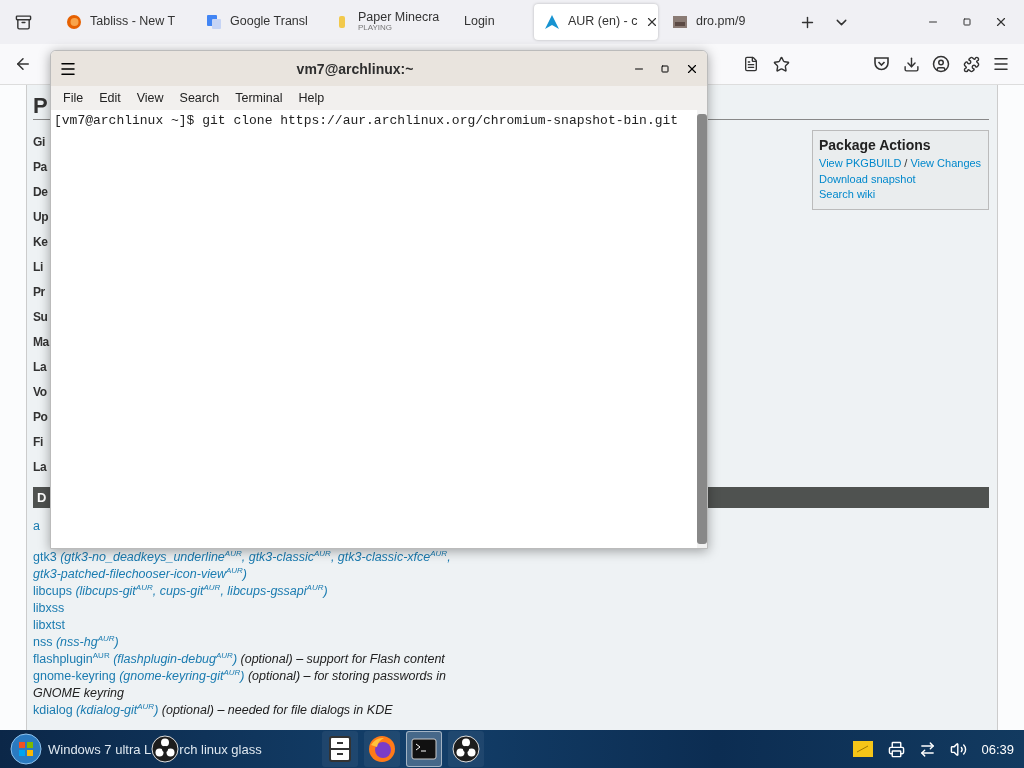 This screenshot has height=768, width=1024. Describe the element at coordinates (40, 192) in the screenshot. I see `field-label: De` at that location.